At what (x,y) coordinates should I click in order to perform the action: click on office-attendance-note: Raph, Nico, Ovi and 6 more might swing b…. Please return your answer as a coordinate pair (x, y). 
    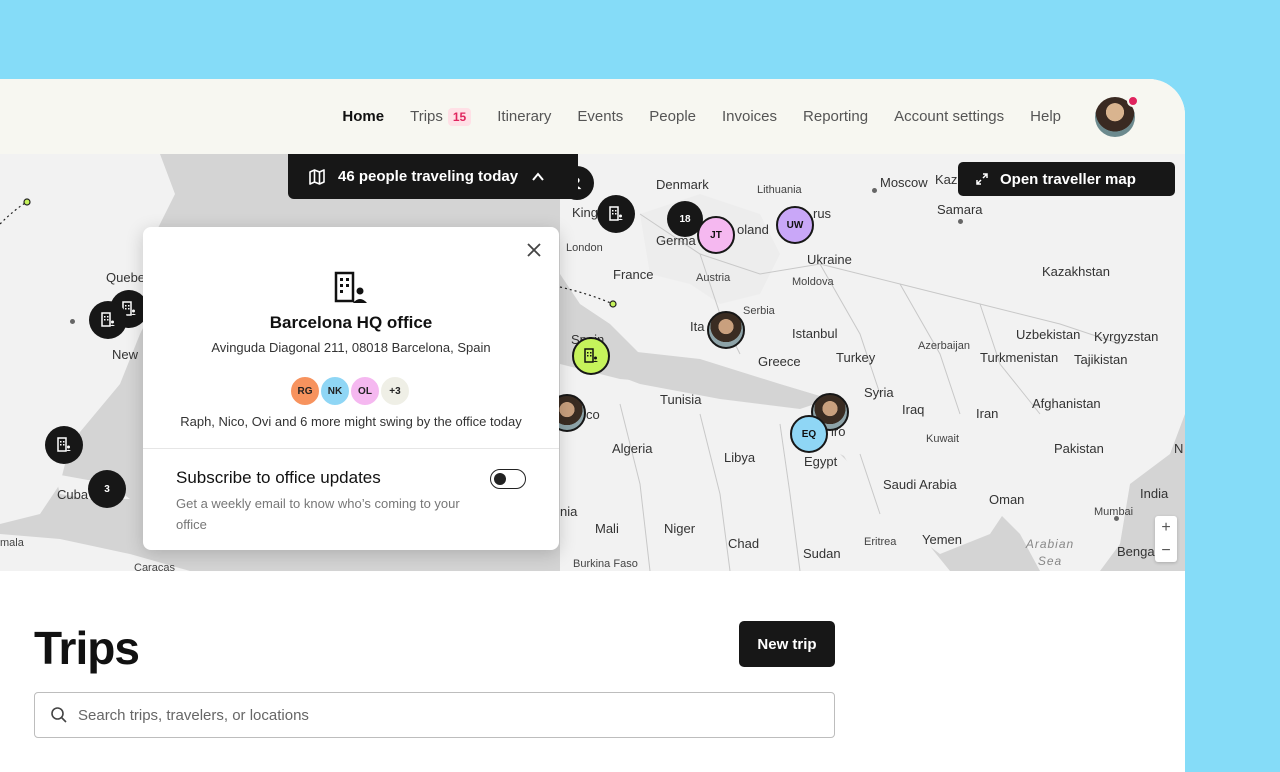
    Looking at the image, I should click on (351, 421).